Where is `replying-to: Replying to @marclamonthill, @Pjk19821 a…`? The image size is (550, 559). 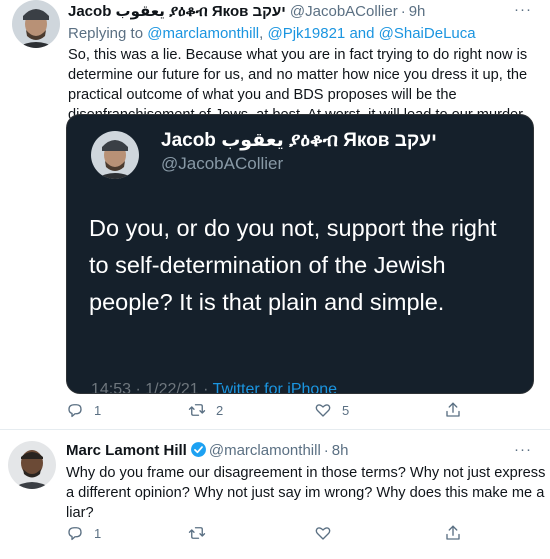 replying-to: Replying to @marclamonthill, @Pjk19821 a… is located at coordinates (272, 33).